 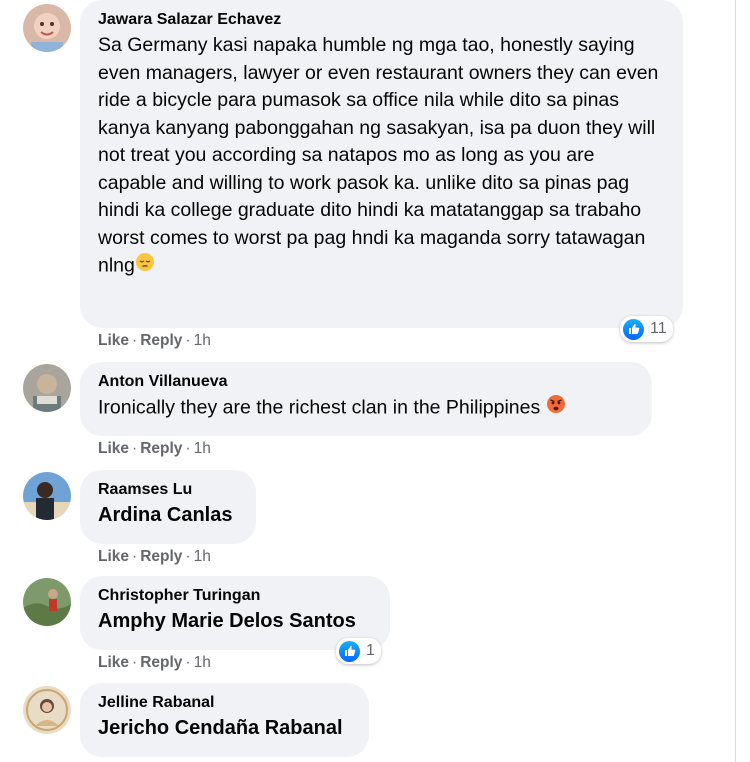 I want to click on comment-bubble: Raamses Lu Ardina Canlas, so click(x=168, y=507).